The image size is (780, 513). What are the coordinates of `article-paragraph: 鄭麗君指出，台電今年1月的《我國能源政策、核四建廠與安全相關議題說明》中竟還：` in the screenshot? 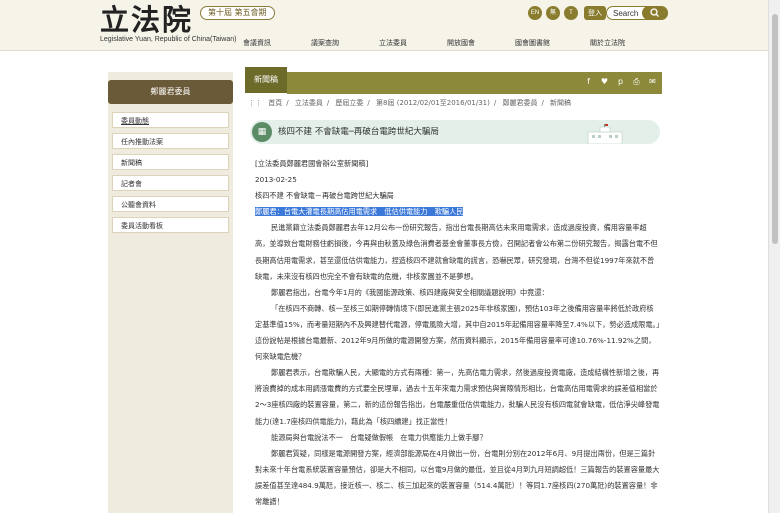 It's located at (410, 292).